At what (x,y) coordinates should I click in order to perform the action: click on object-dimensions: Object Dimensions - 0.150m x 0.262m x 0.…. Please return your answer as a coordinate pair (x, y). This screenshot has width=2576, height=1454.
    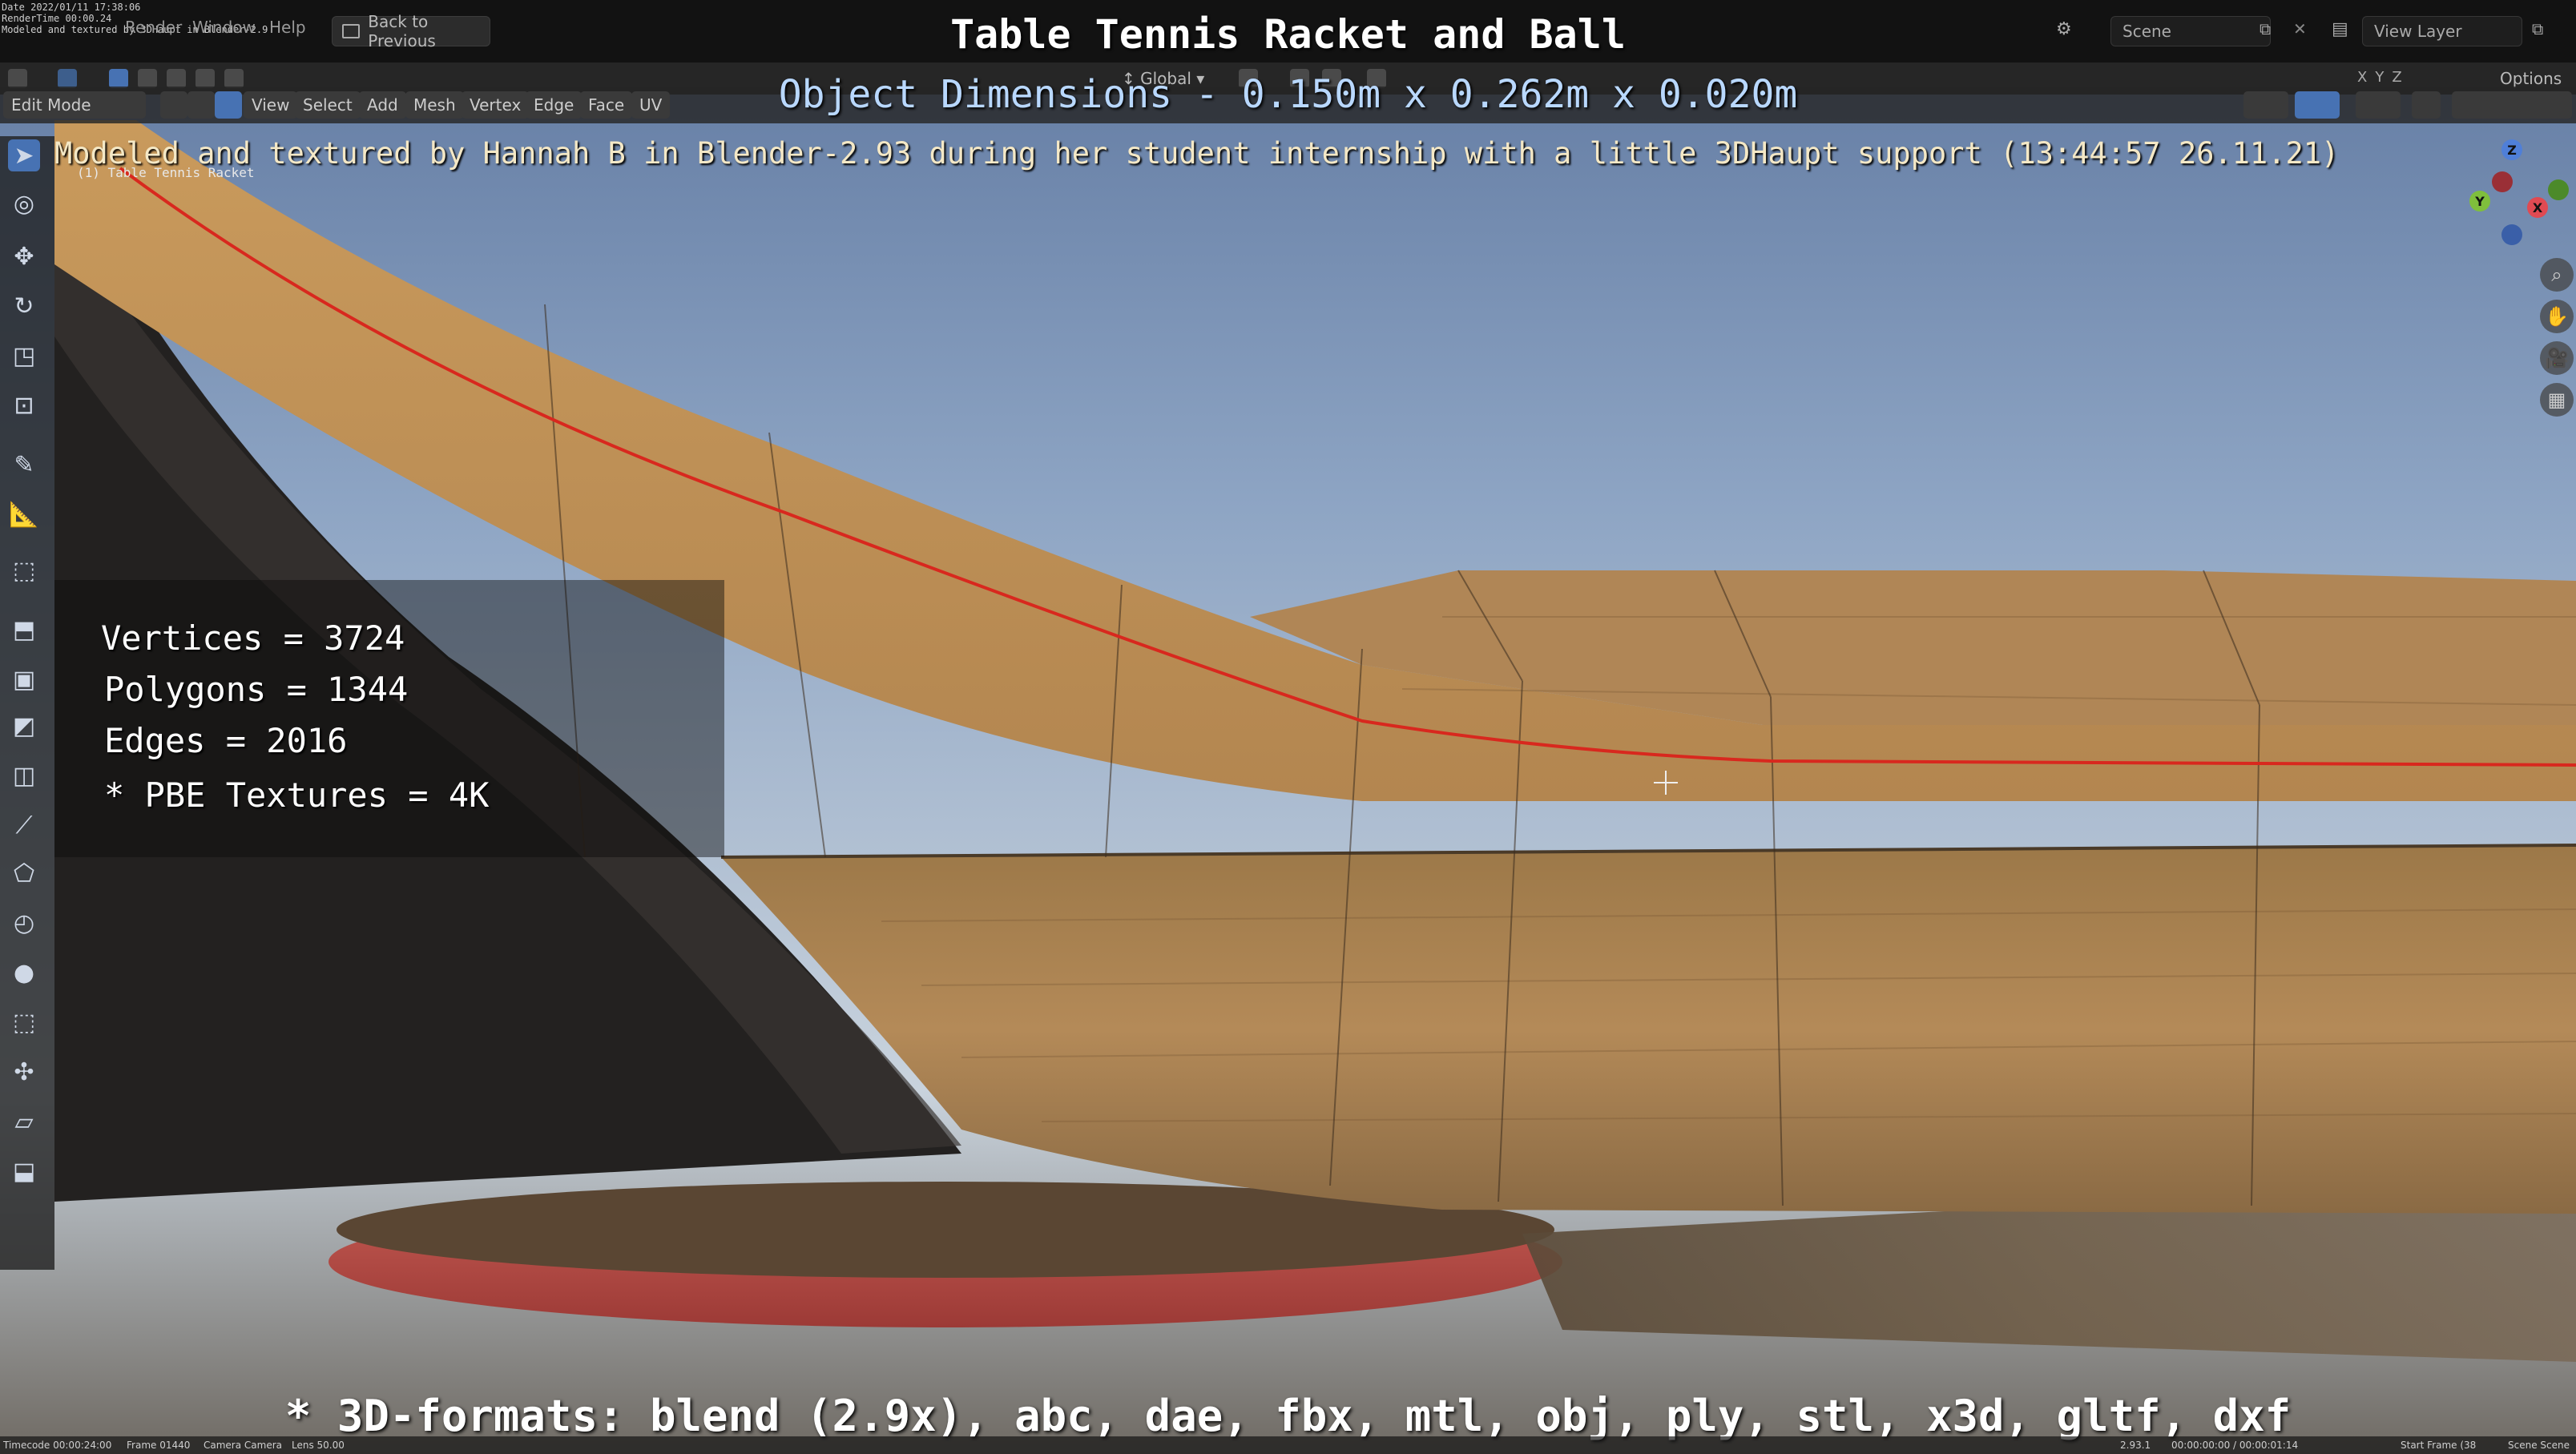
    Looking at the image, I should click on (1288, 94).